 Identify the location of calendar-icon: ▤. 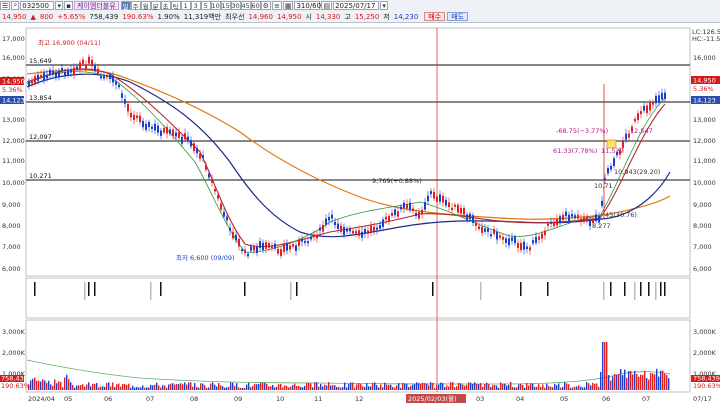
(327, 5).